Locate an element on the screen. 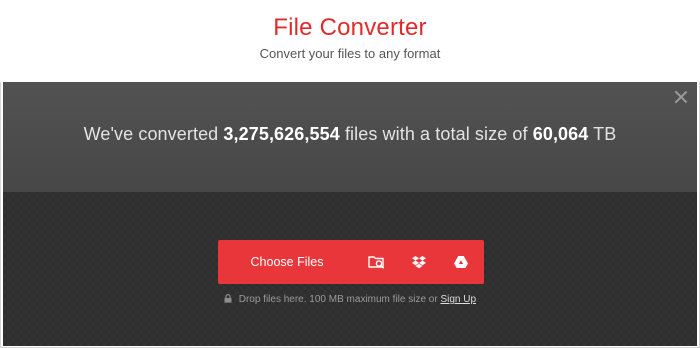 The height and width of the screenshot is (348, 700). files-count: 3,275,626,554 is located at coordinates (281, 134).